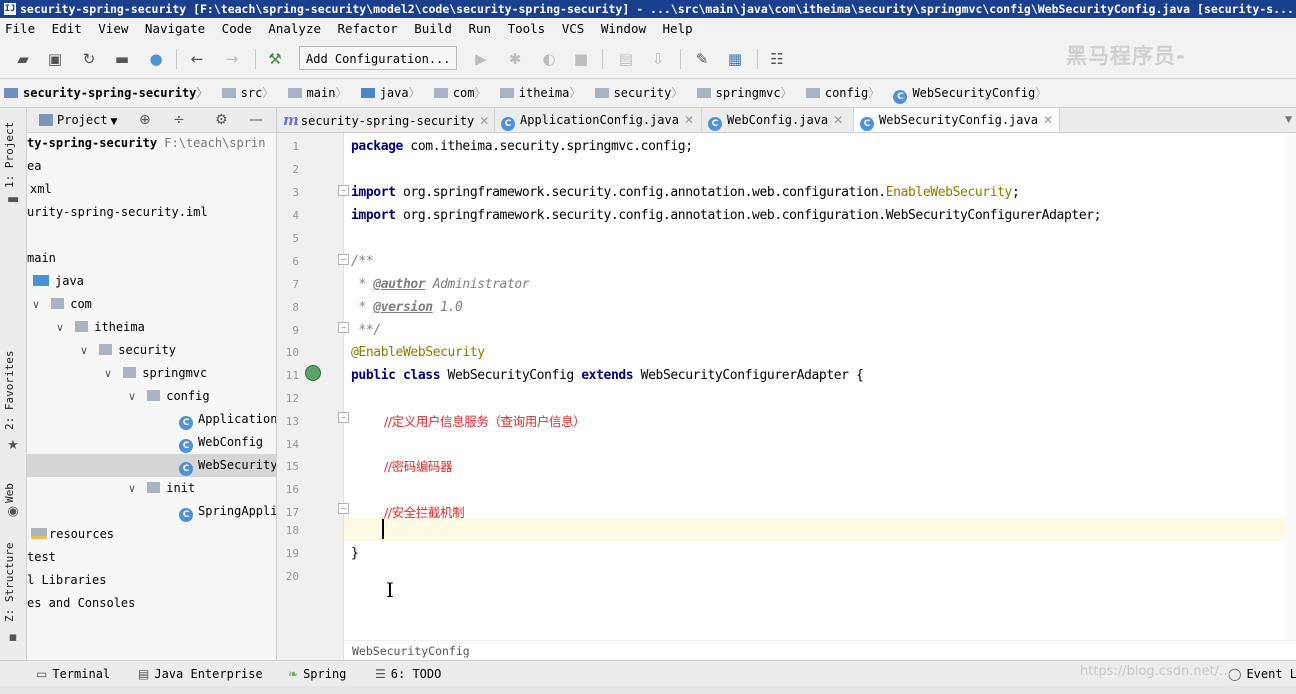 This screenshot has height=694, width=1296. Describe the element at coordinates (20, 28) in the screenshot. I see `menu-file: File` at that location.